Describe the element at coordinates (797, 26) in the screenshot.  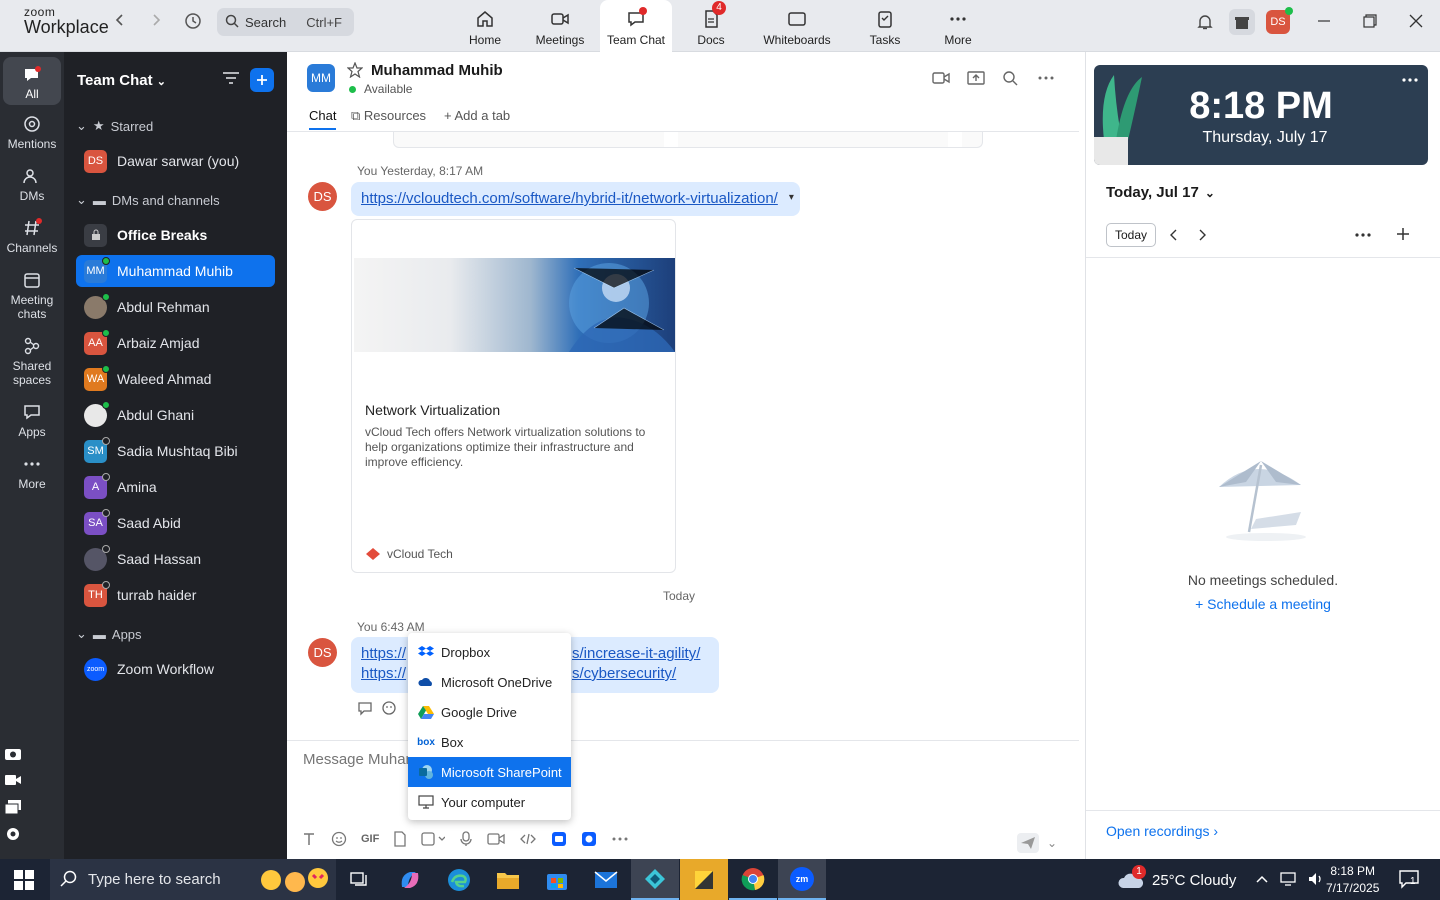
I see `nav-whiteboards: Whiteboards` at that location.